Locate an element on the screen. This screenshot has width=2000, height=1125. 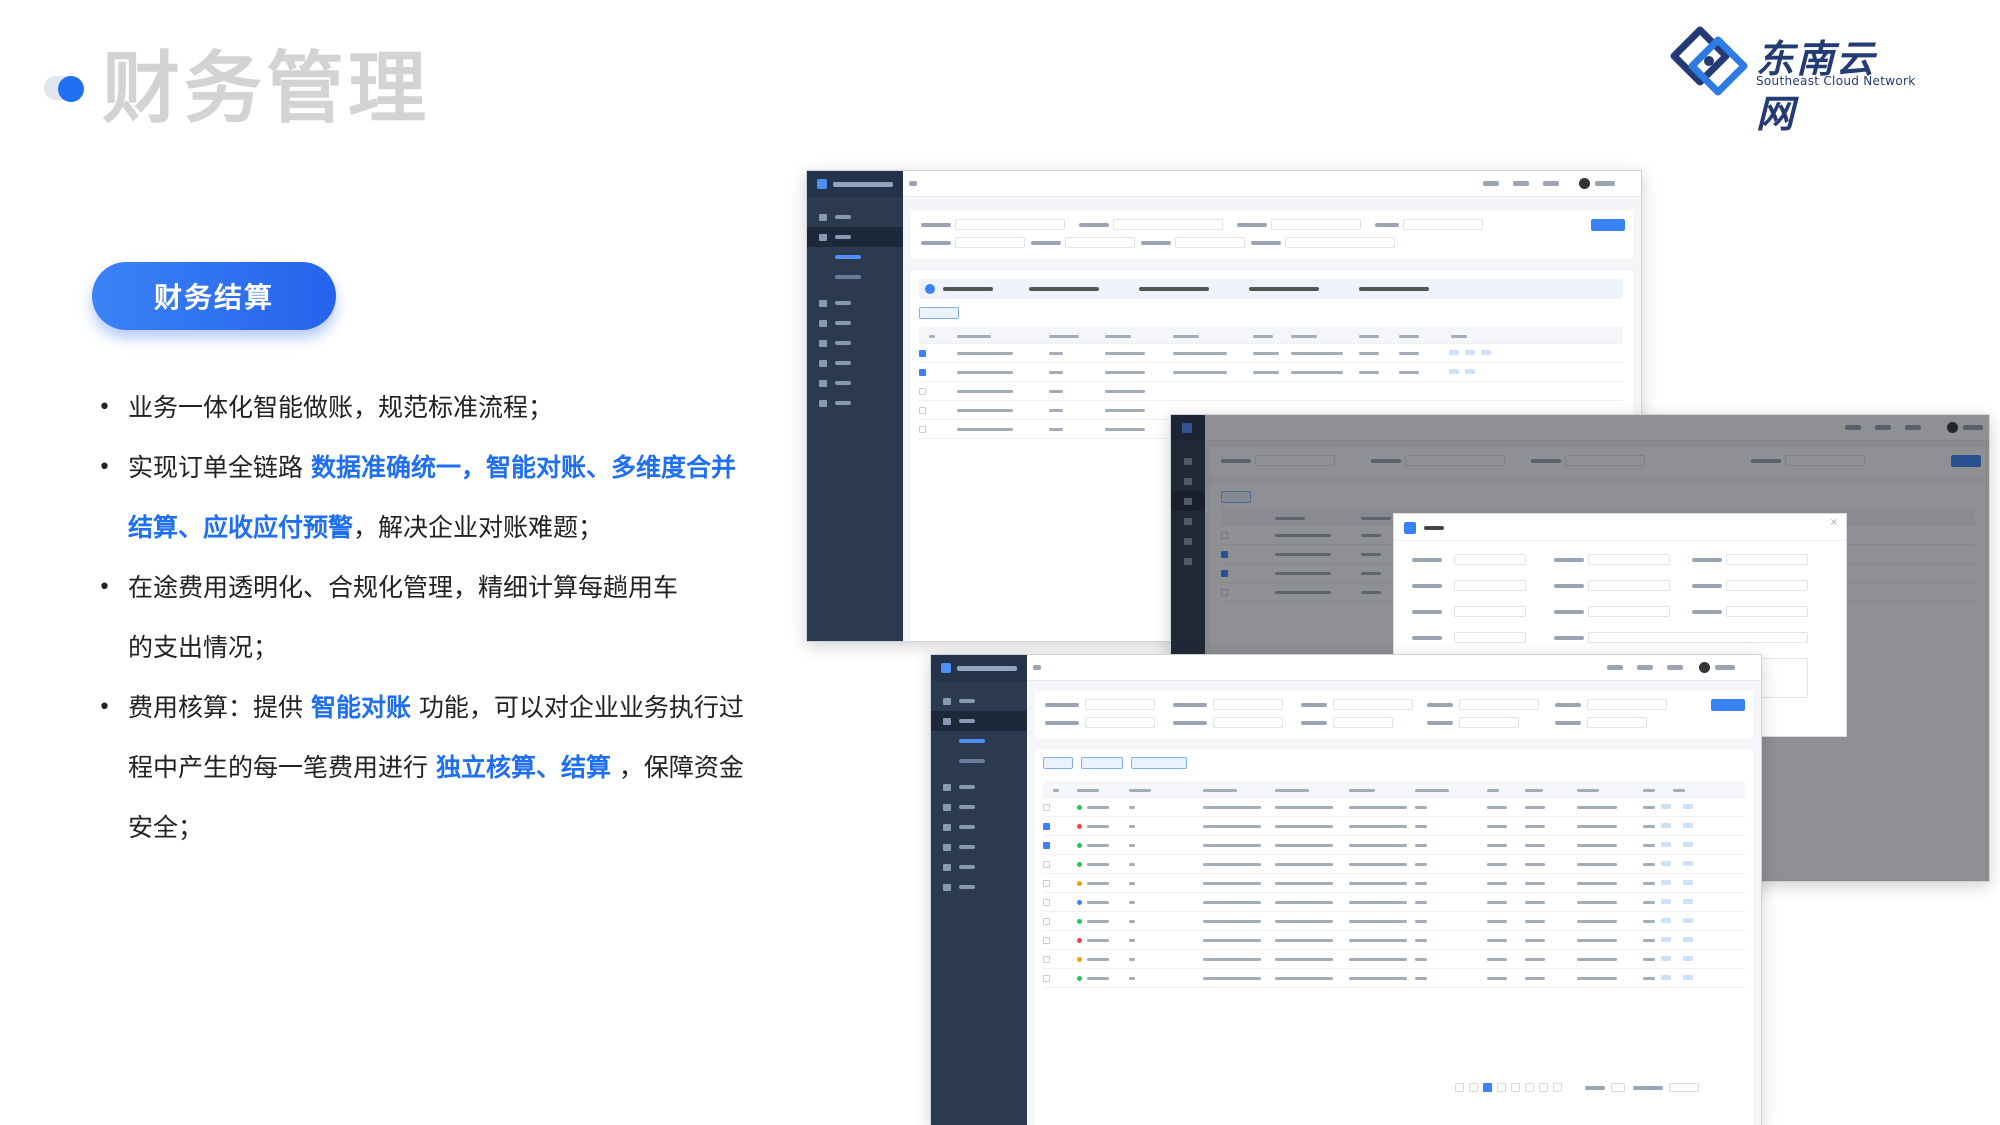
app-brand is located at coordinates (855, 184).